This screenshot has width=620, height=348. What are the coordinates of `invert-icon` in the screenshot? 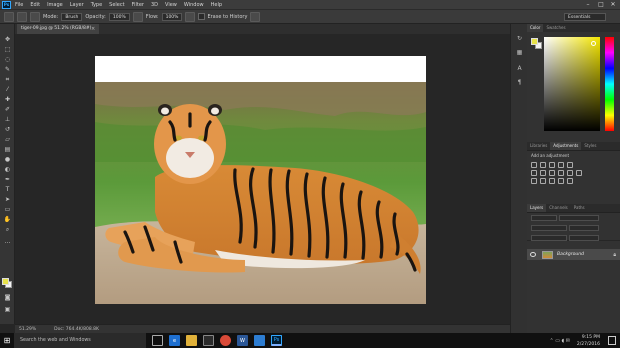 It's located at (534, 181).